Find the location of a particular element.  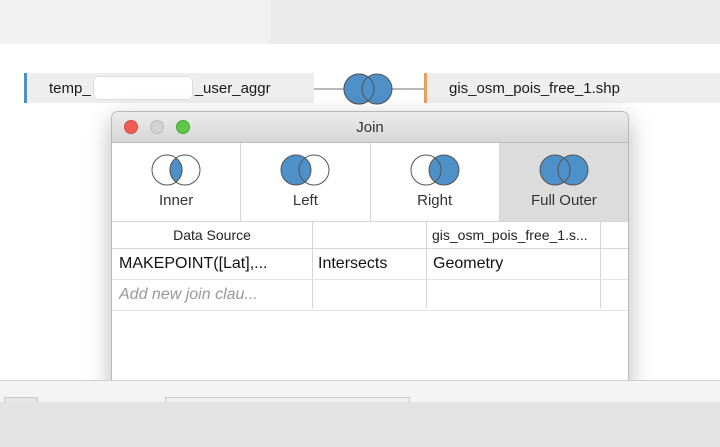

full-outer-join-option: Full Outer is located at coordinates (563, 182).